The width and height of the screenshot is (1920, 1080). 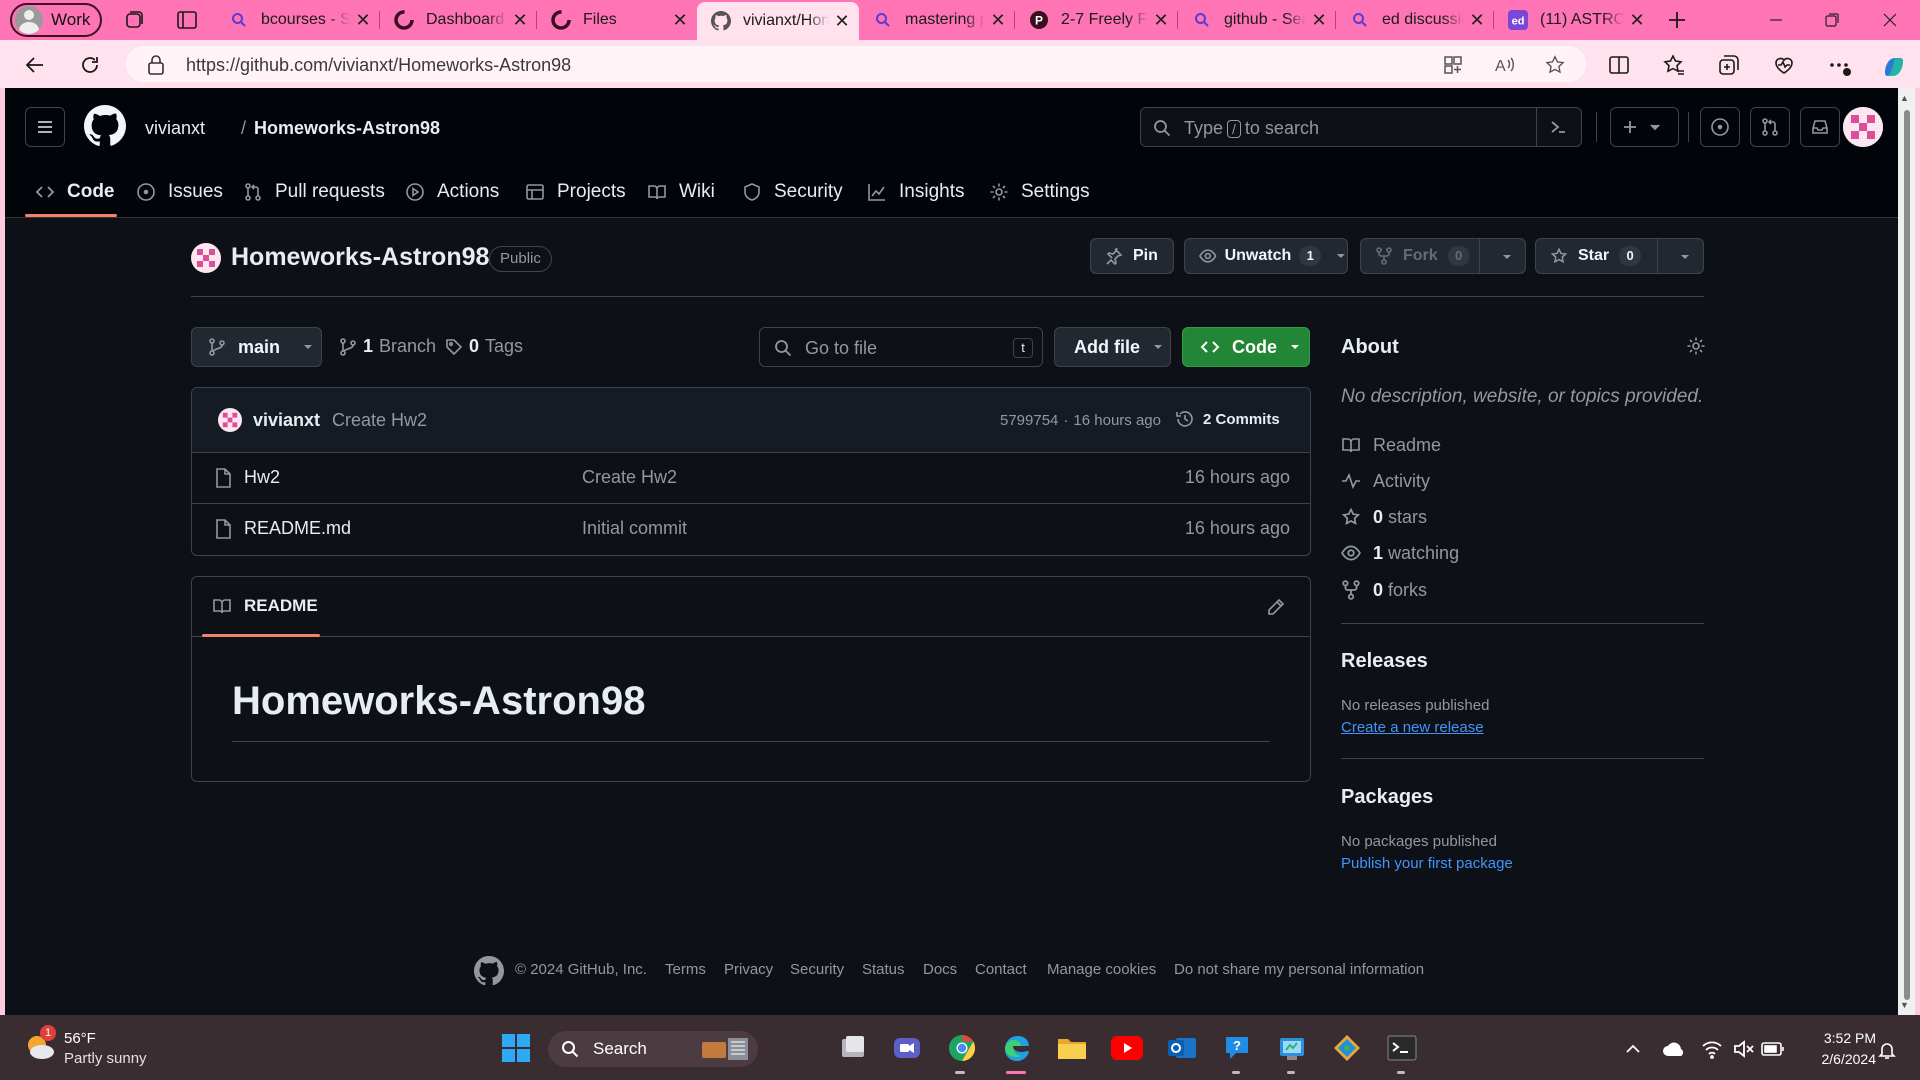 What do you see at coordinates (175, 128) in the screenshot?
I see `breadcrumb-owner: vivianxt` at bounding box center [175, 128].